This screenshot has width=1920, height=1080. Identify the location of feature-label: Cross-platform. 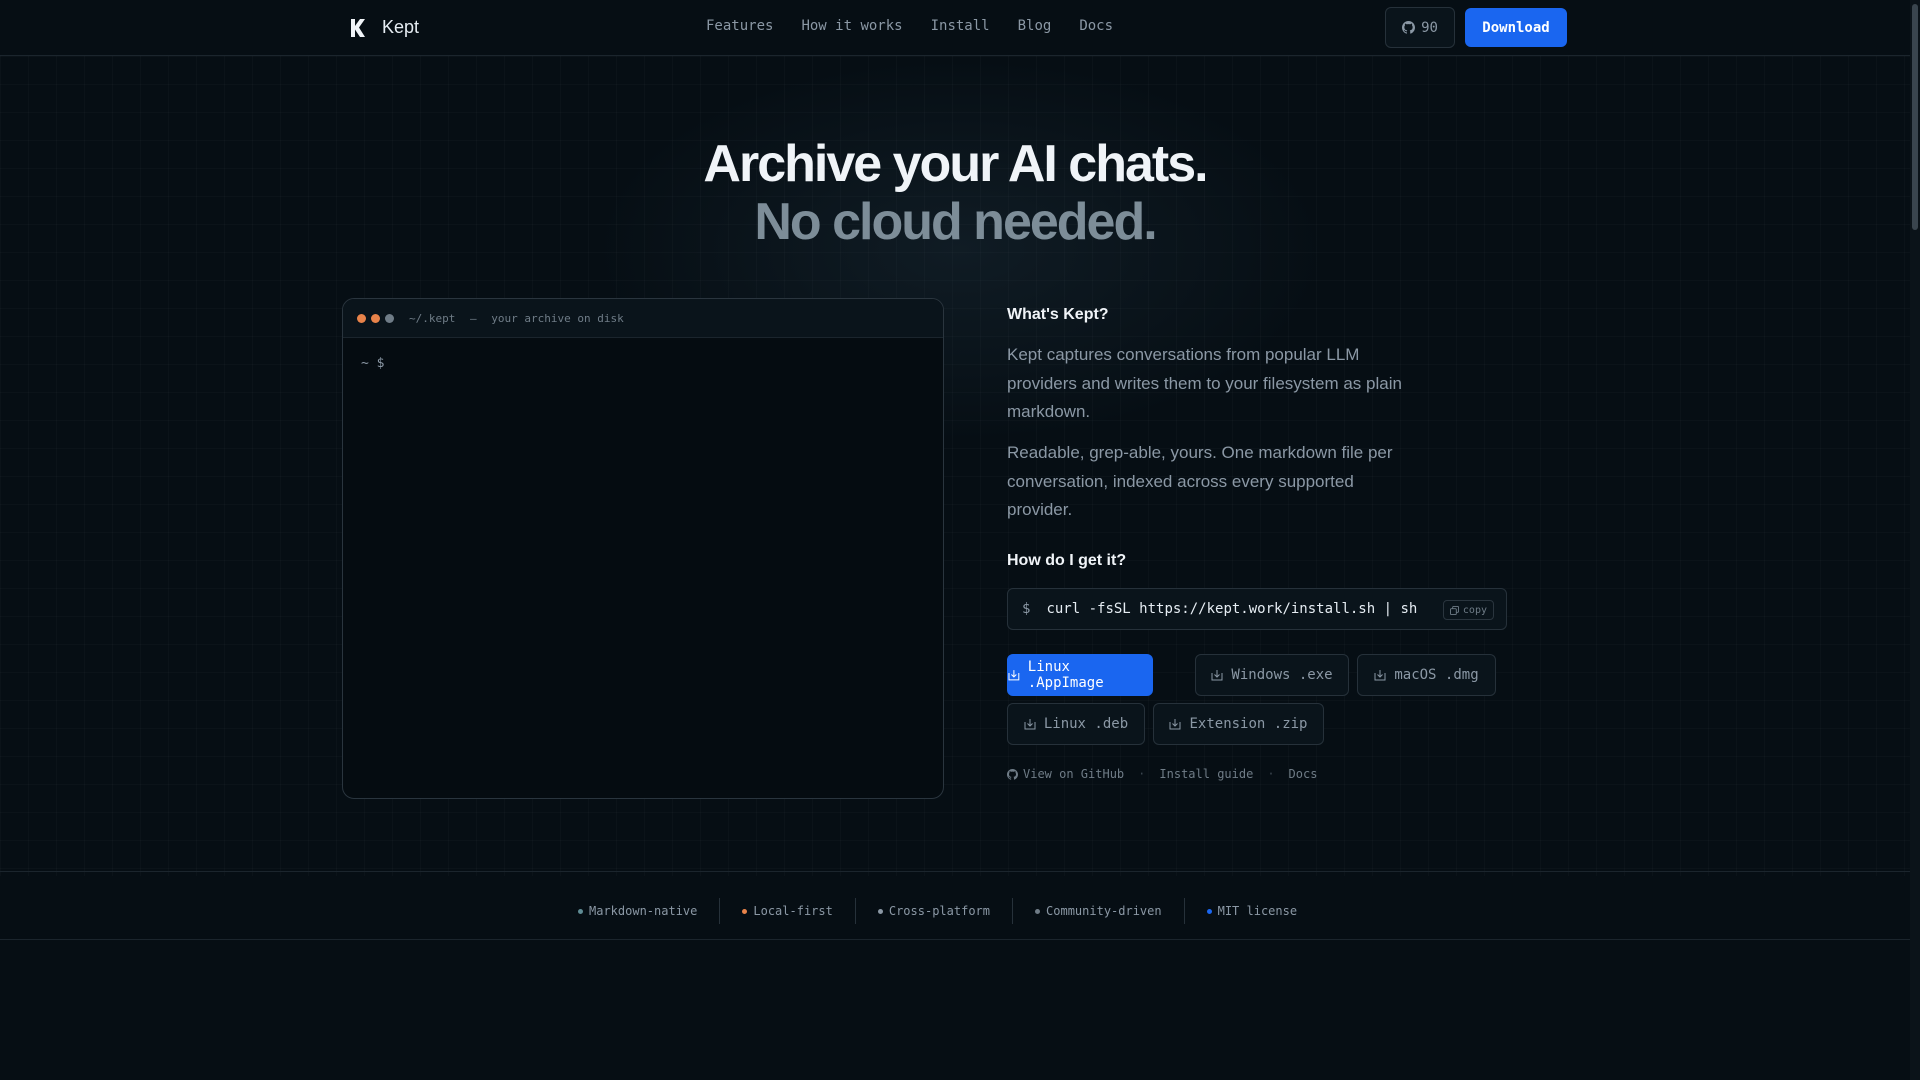
(939, 911).